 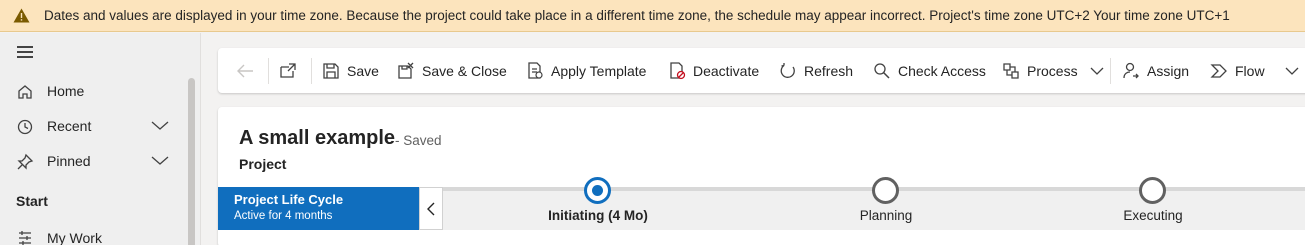 What do you see at coordinates (1168, 70) in the screenshot?
I see `assign-label: Assign` at bounding box center [1168, 70].